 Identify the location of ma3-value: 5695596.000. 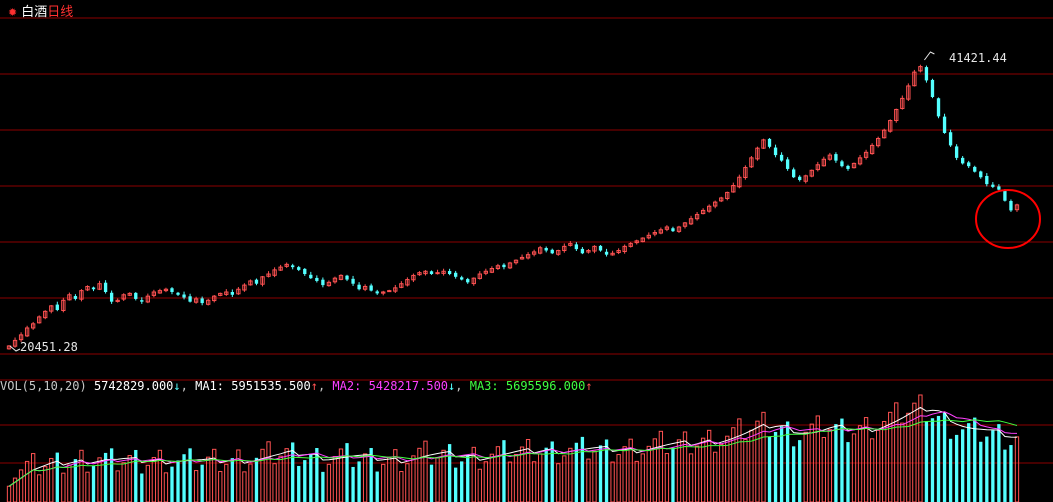
(545, 386).